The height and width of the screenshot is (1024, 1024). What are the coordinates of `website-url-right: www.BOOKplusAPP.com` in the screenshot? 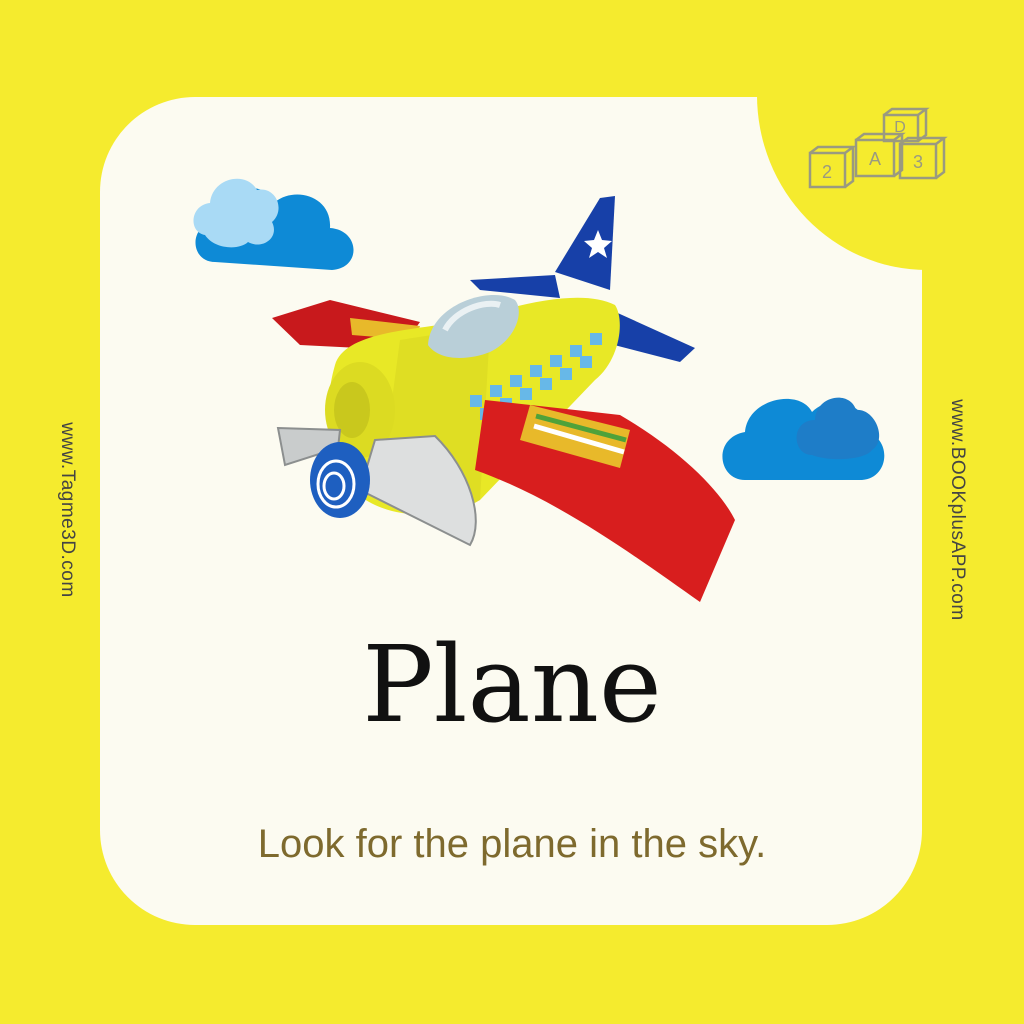 It's located at (957, 510).